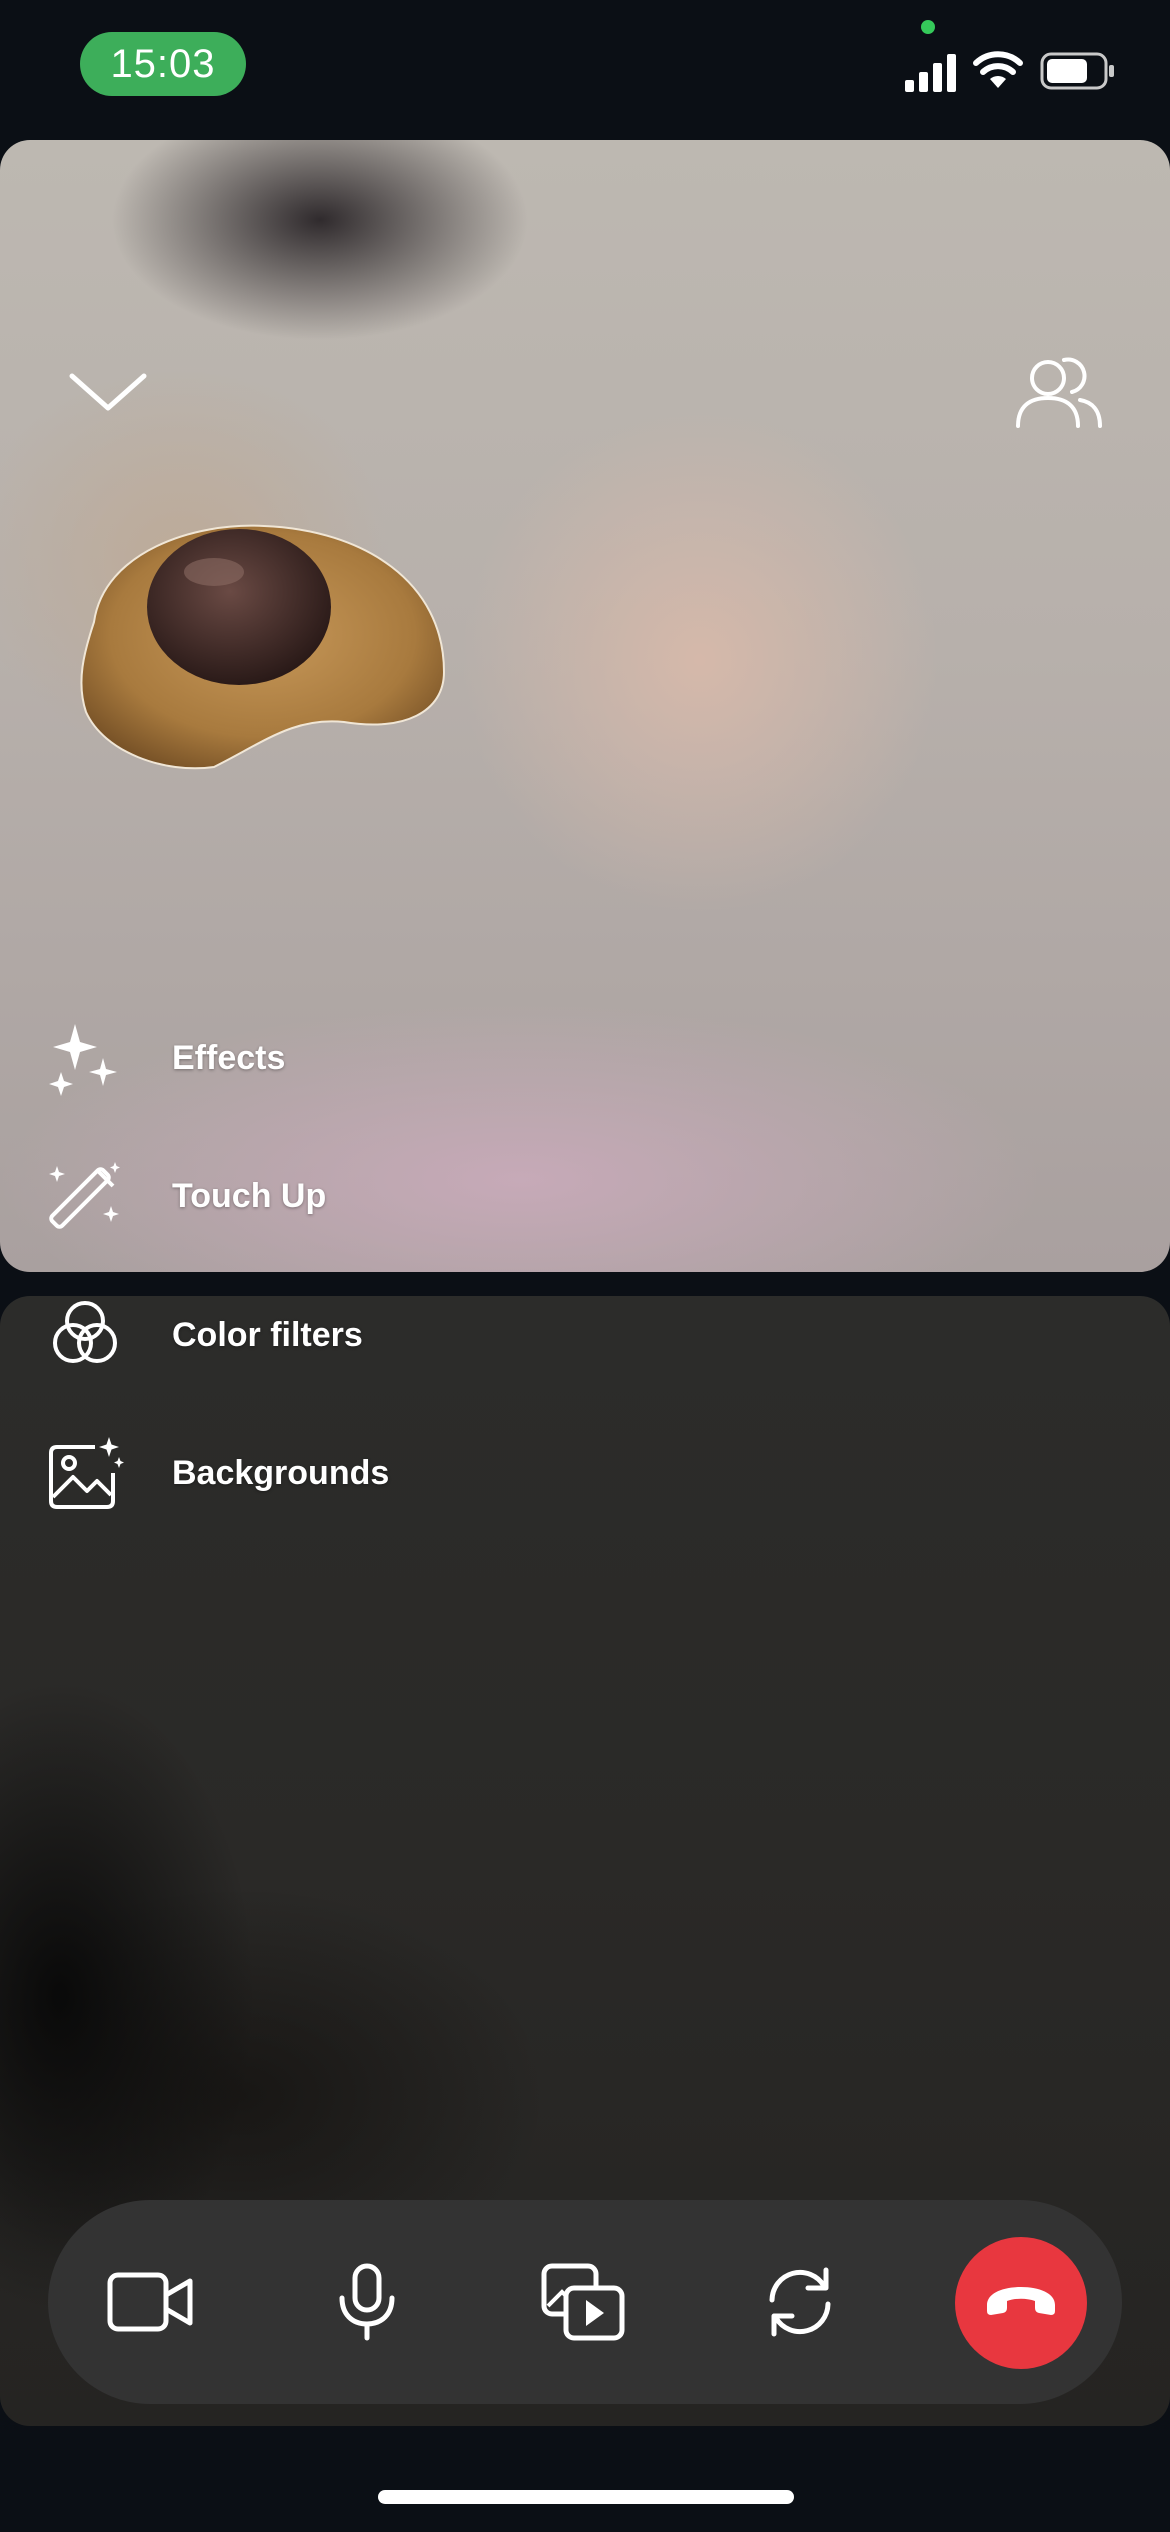  What do you see at coordinates (163, 64) in the screenshot?
I see `status-time: 15:03` at bounding box center [163, 64].